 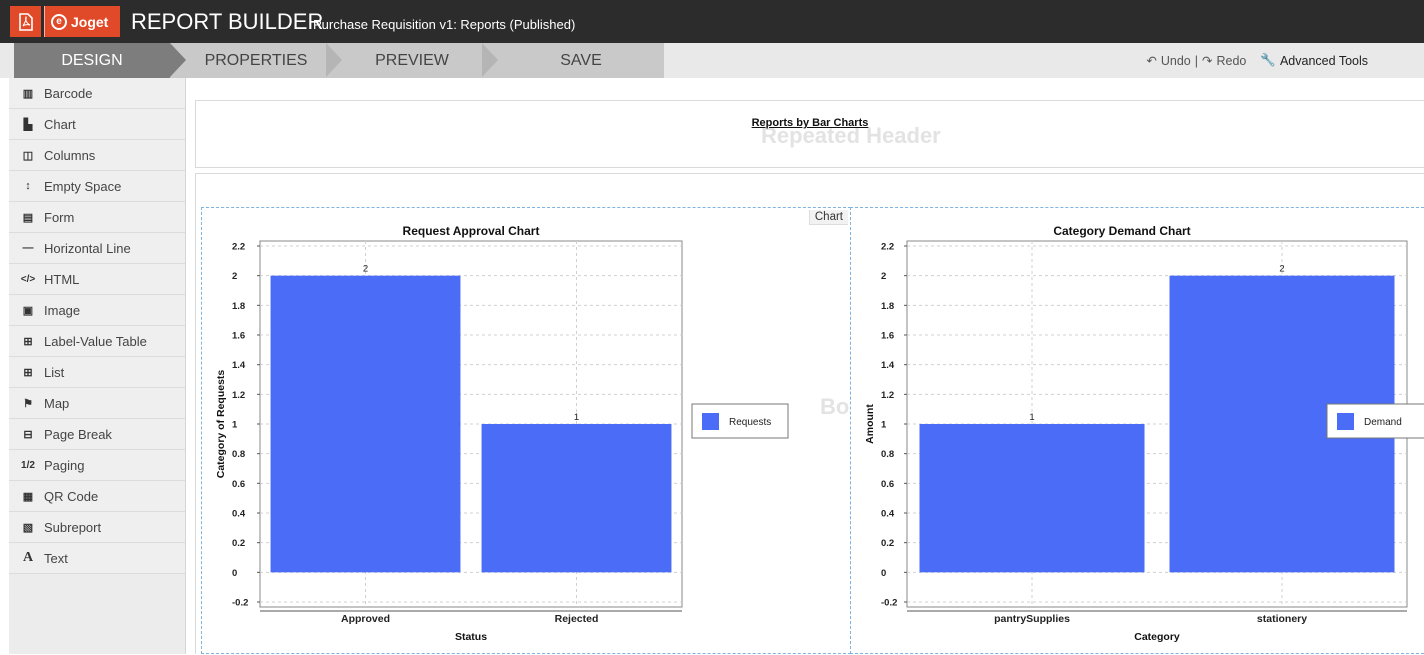 What do you see at coordinates (97, 310) in the screenshot?
I see `palette-item-image: ▣ Image` at bounding box center [97, 310].